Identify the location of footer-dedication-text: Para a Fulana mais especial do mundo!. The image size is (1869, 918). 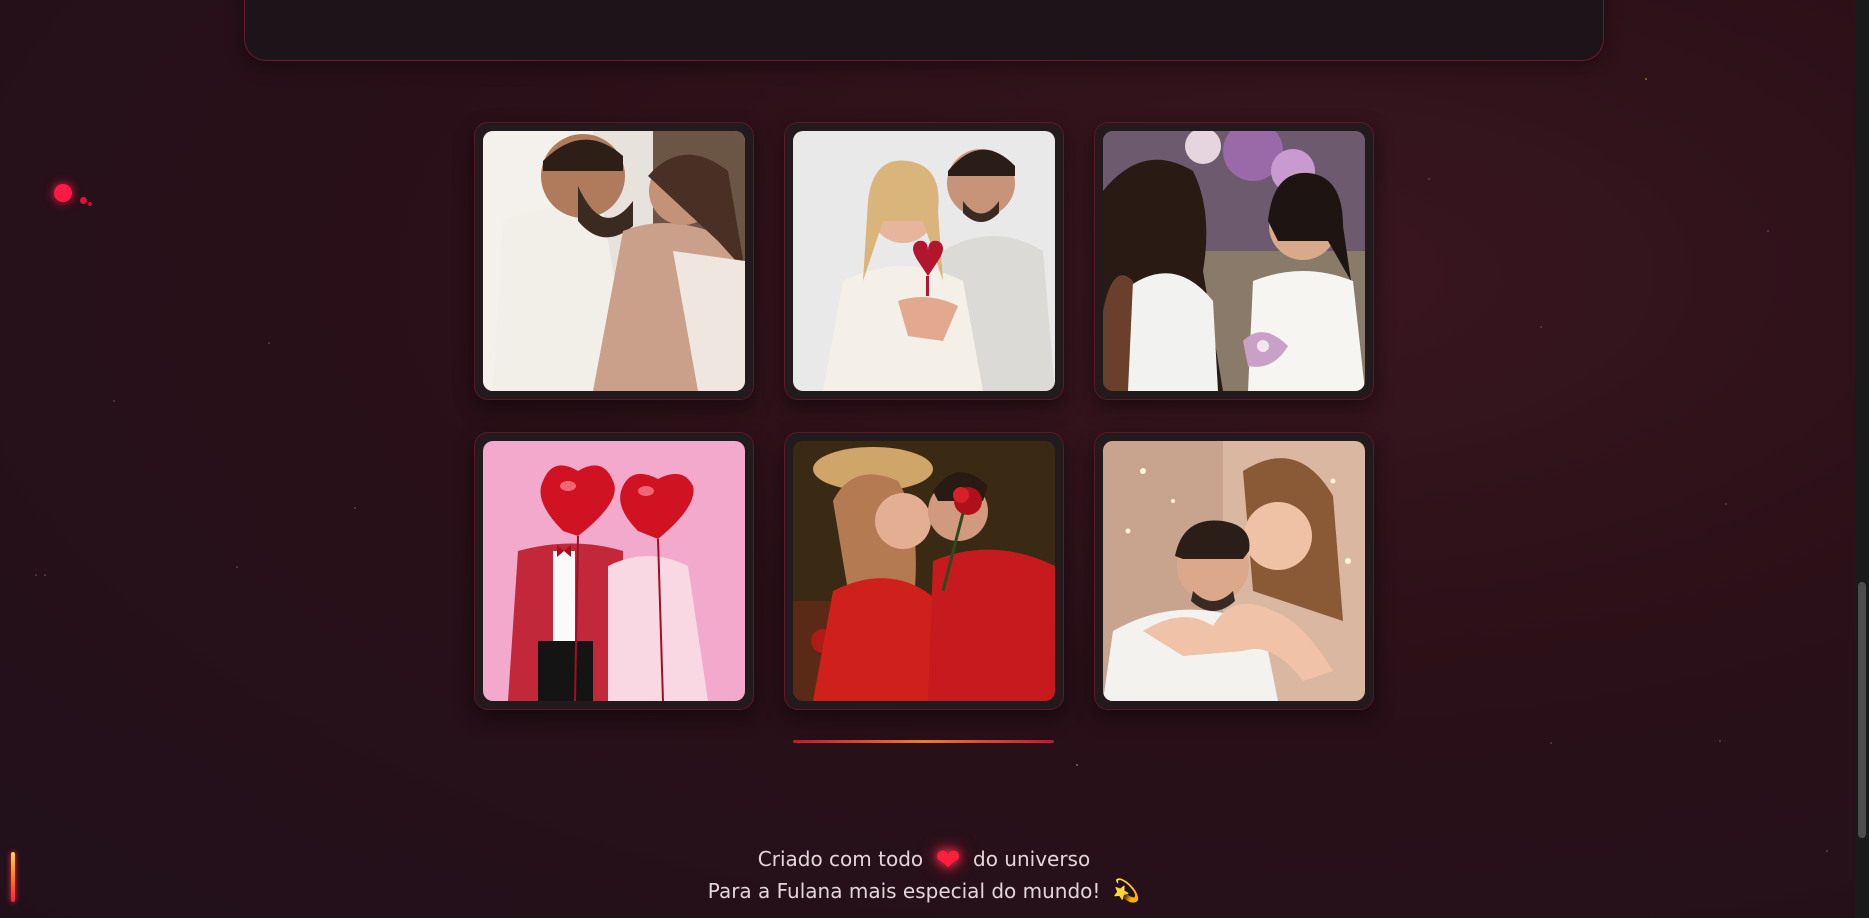
(904, 891).